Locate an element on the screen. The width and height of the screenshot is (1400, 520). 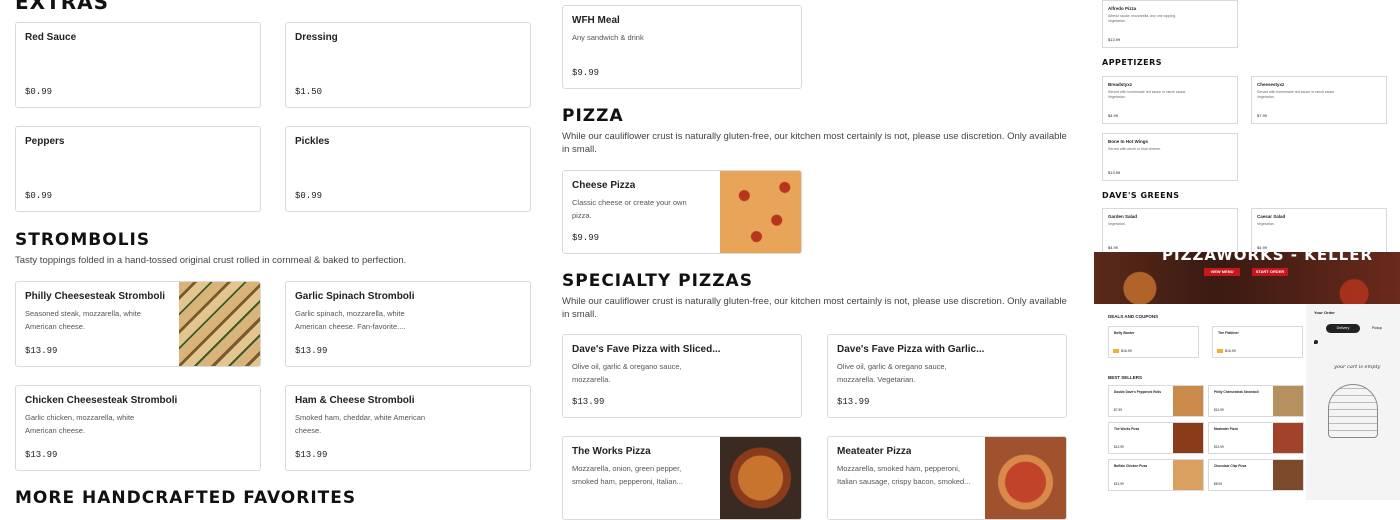
stromboli-photo is located at coordinates (219, 324).